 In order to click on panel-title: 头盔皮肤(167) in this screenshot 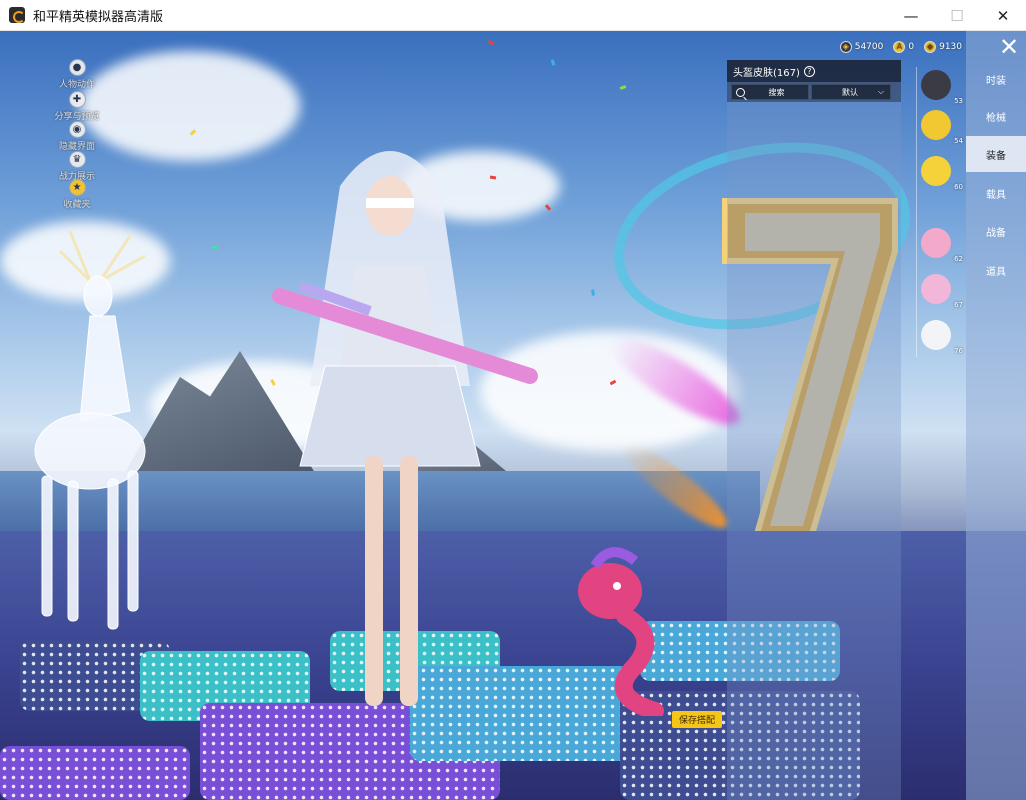, I will do `click(766, 73)`.